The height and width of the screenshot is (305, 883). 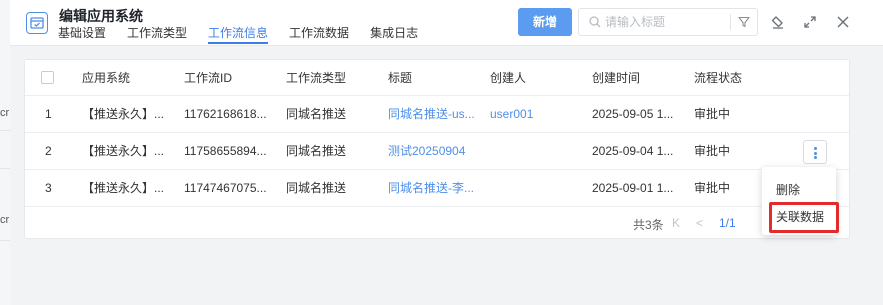 I want to click on search-box, so click(x=668, y=22).